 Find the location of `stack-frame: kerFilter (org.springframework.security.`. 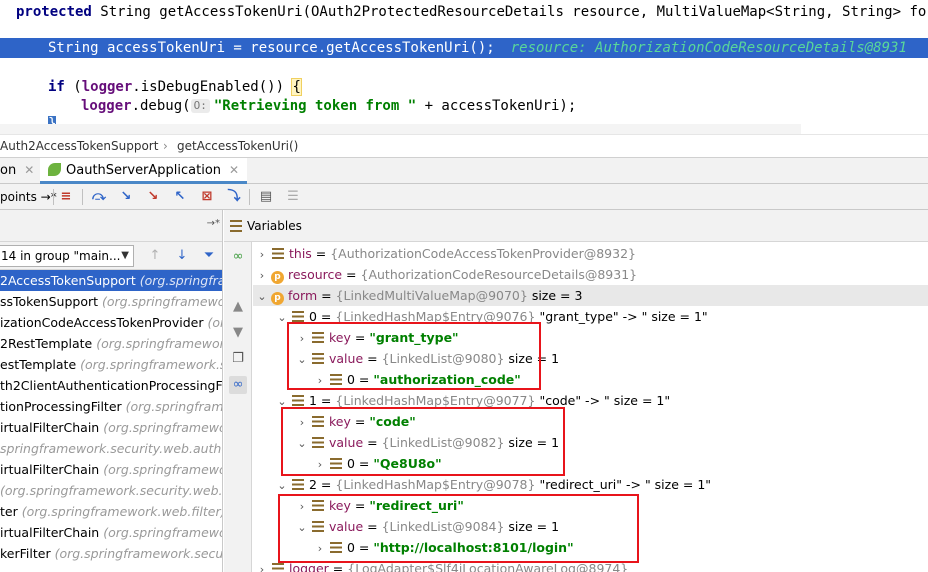

stack-frame: kerFilter (org.springframework.security. is located at coordinates (111, 553).